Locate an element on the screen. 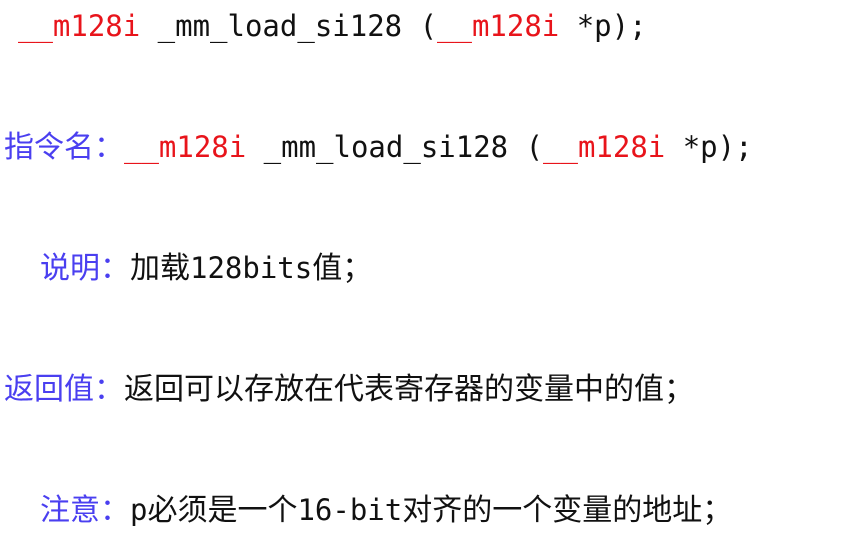 This screenshot has height=546, width=859. description-line: 说明：加载128bits值； is located at coordinates (206, 268).